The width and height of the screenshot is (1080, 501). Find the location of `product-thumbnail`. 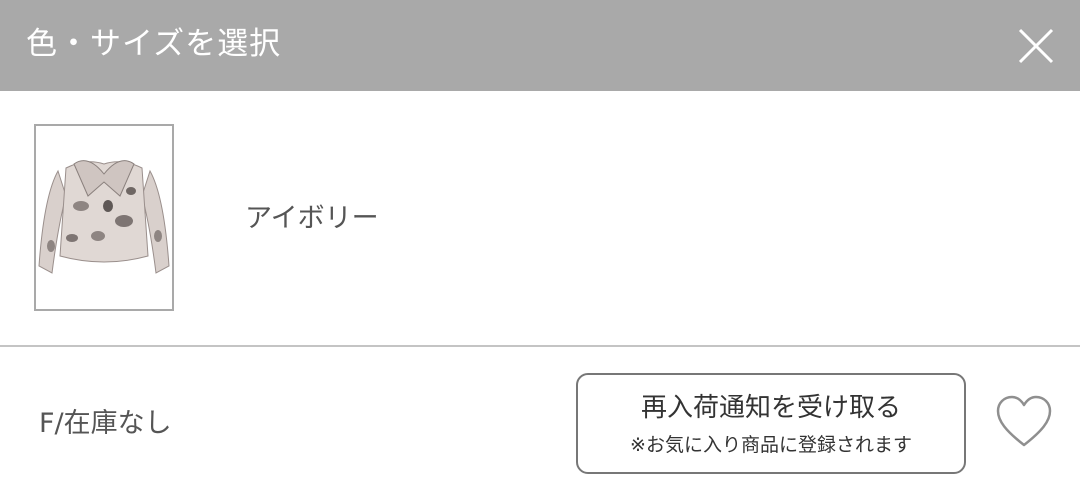

product-thumbnail is located at coordinates (104, 217).